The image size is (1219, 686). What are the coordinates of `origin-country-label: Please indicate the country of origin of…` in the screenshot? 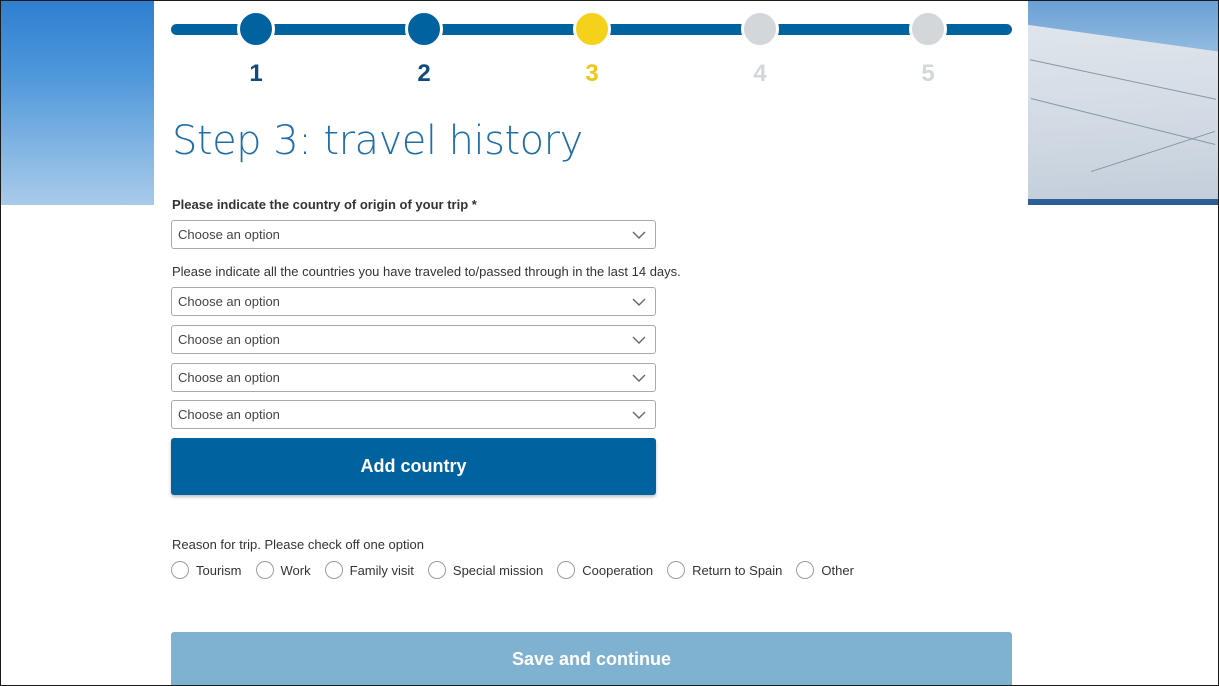 It's located at (324, 204).